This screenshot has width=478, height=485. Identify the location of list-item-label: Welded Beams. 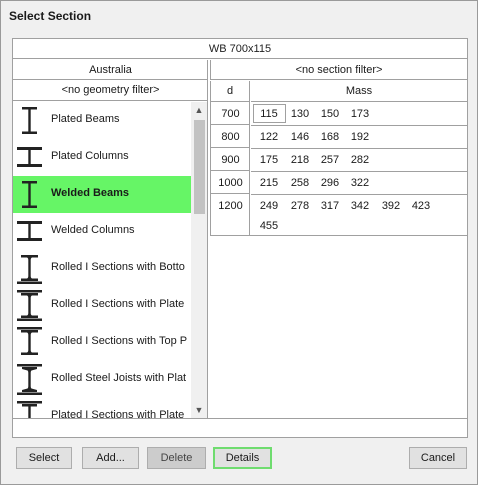
(90, 193).